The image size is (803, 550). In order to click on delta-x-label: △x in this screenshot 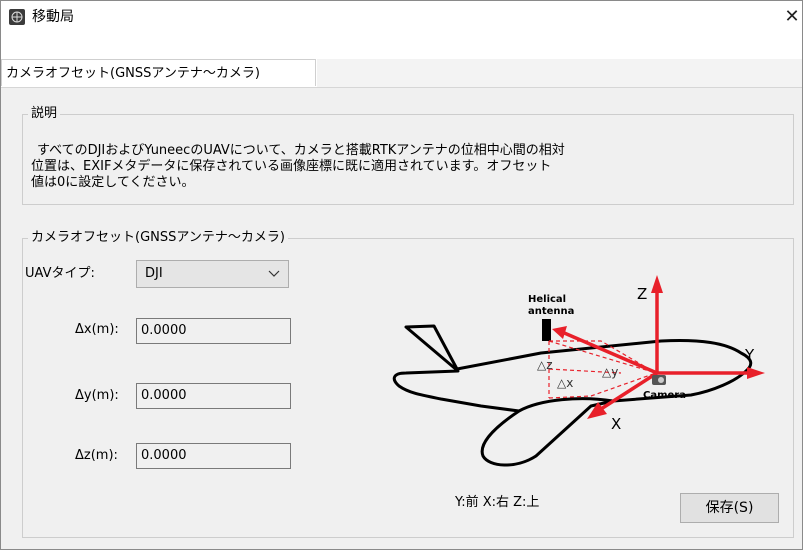, I will do `click(565, 383)`.